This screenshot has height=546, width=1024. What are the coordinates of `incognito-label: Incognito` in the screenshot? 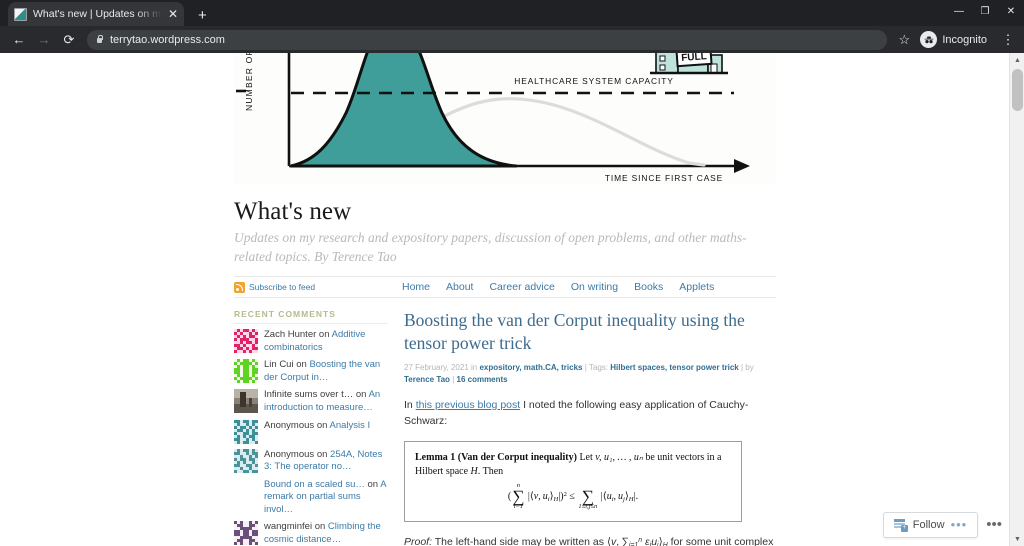 It's located at (964, 39).